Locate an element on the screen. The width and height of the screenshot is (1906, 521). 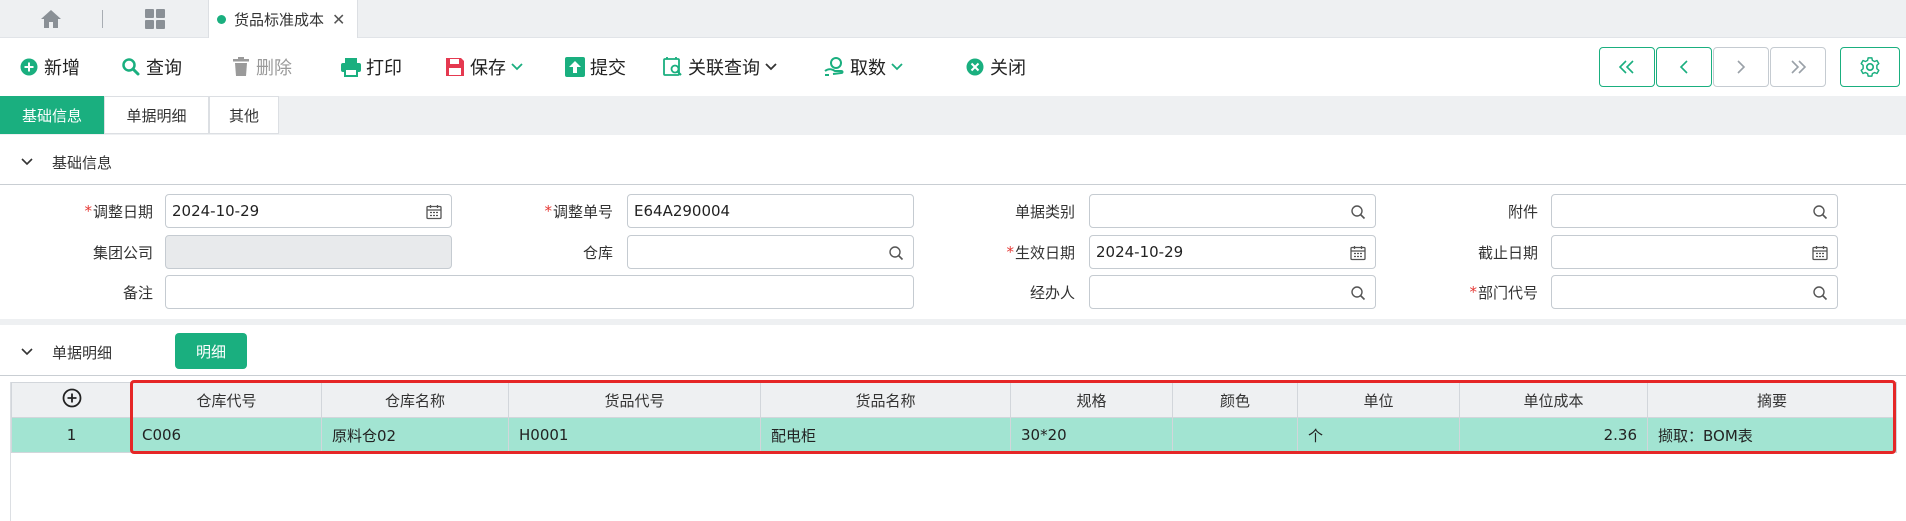
cell-summary: 撷取：BOM表 is located at coordinates (1772, 435).